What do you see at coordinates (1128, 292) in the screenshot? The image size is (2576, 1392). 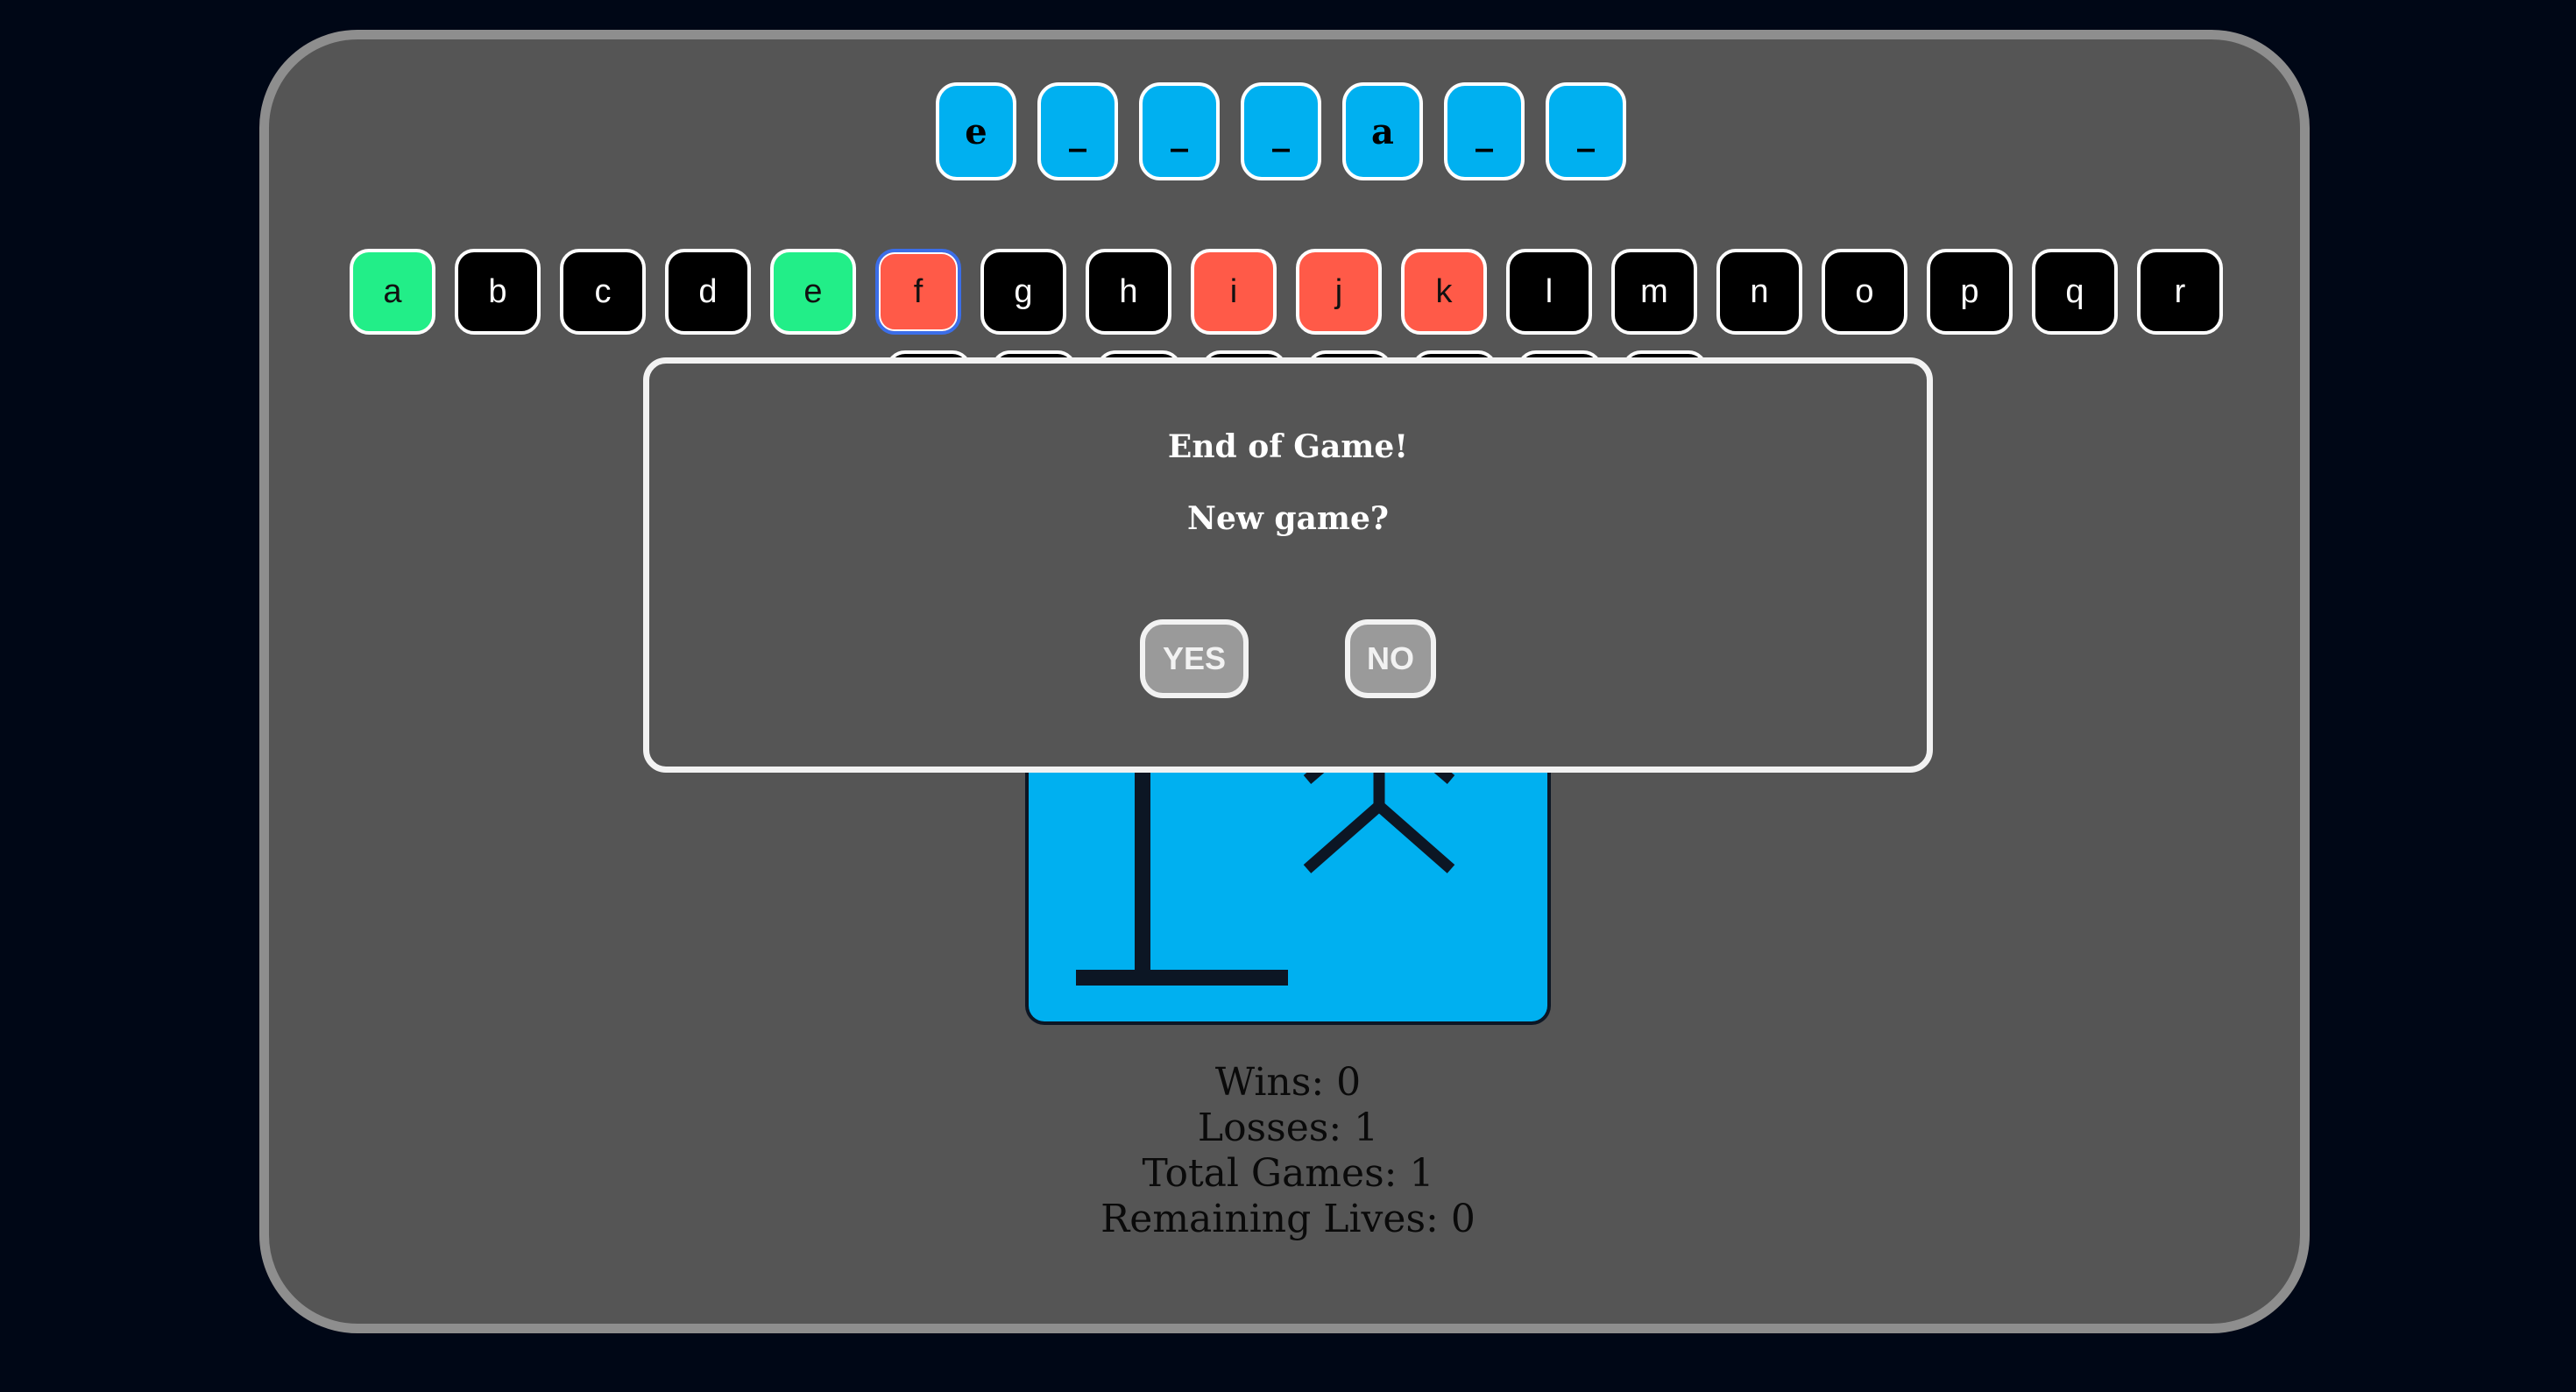 I see `key-h: h` at bounding box center [1128, 292].